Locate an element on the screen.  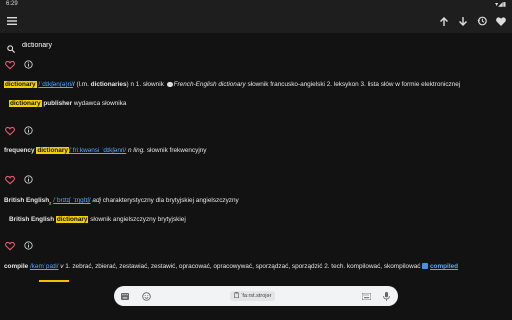
menu-icon is located at coordinates (12, 21).